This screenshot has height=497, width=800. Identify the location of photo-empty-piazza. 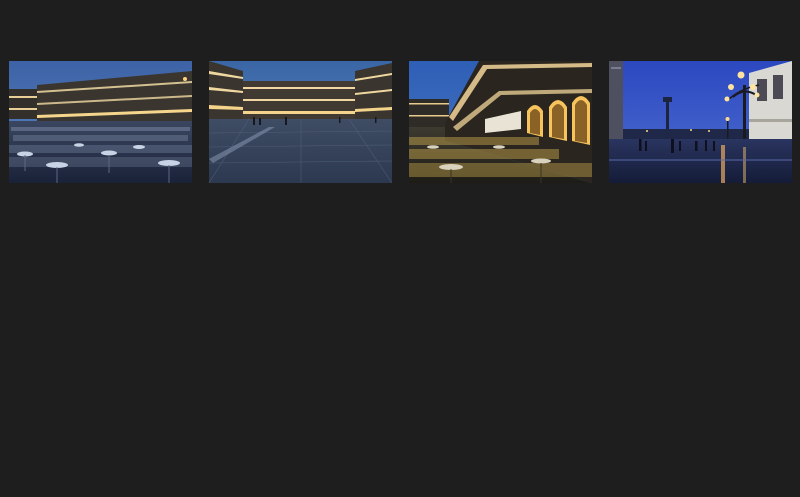
(300, 122).